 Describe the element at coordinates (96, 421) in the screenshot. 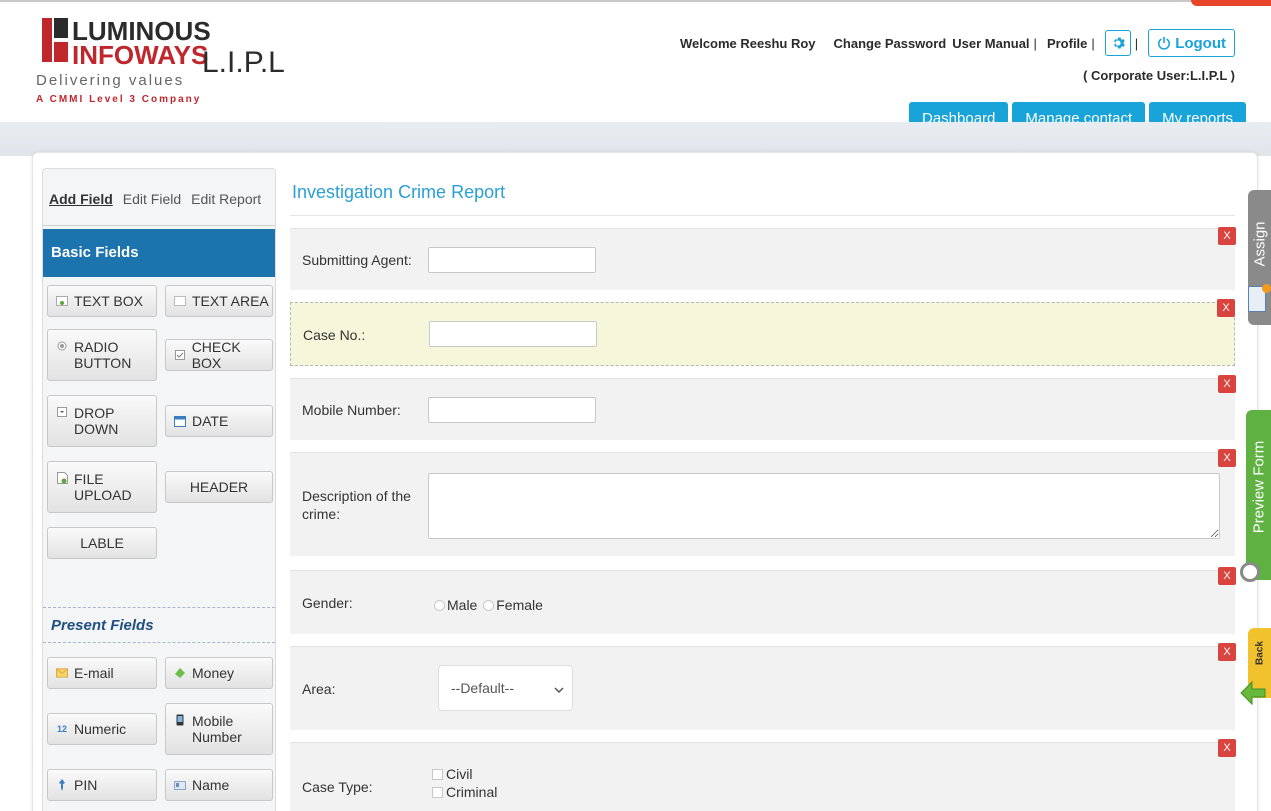

I see `field-label: DROP DOWN` at that location.